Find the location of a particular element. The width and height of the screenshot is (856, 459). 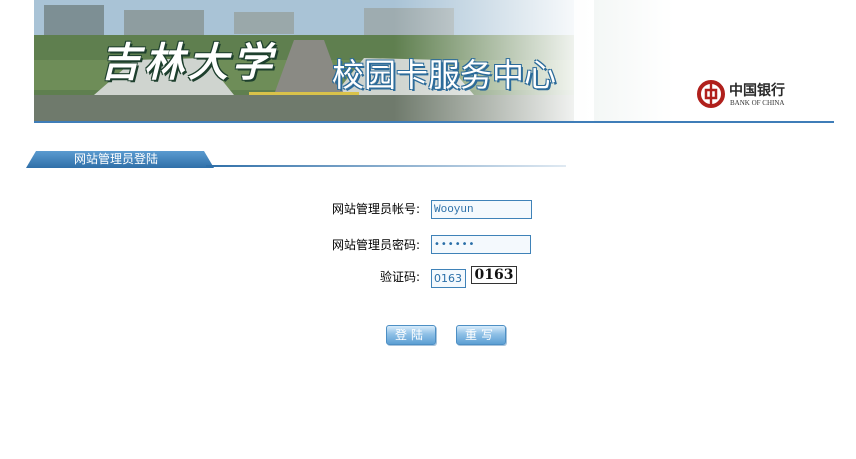

password-input is located at coordinates (481, 244).